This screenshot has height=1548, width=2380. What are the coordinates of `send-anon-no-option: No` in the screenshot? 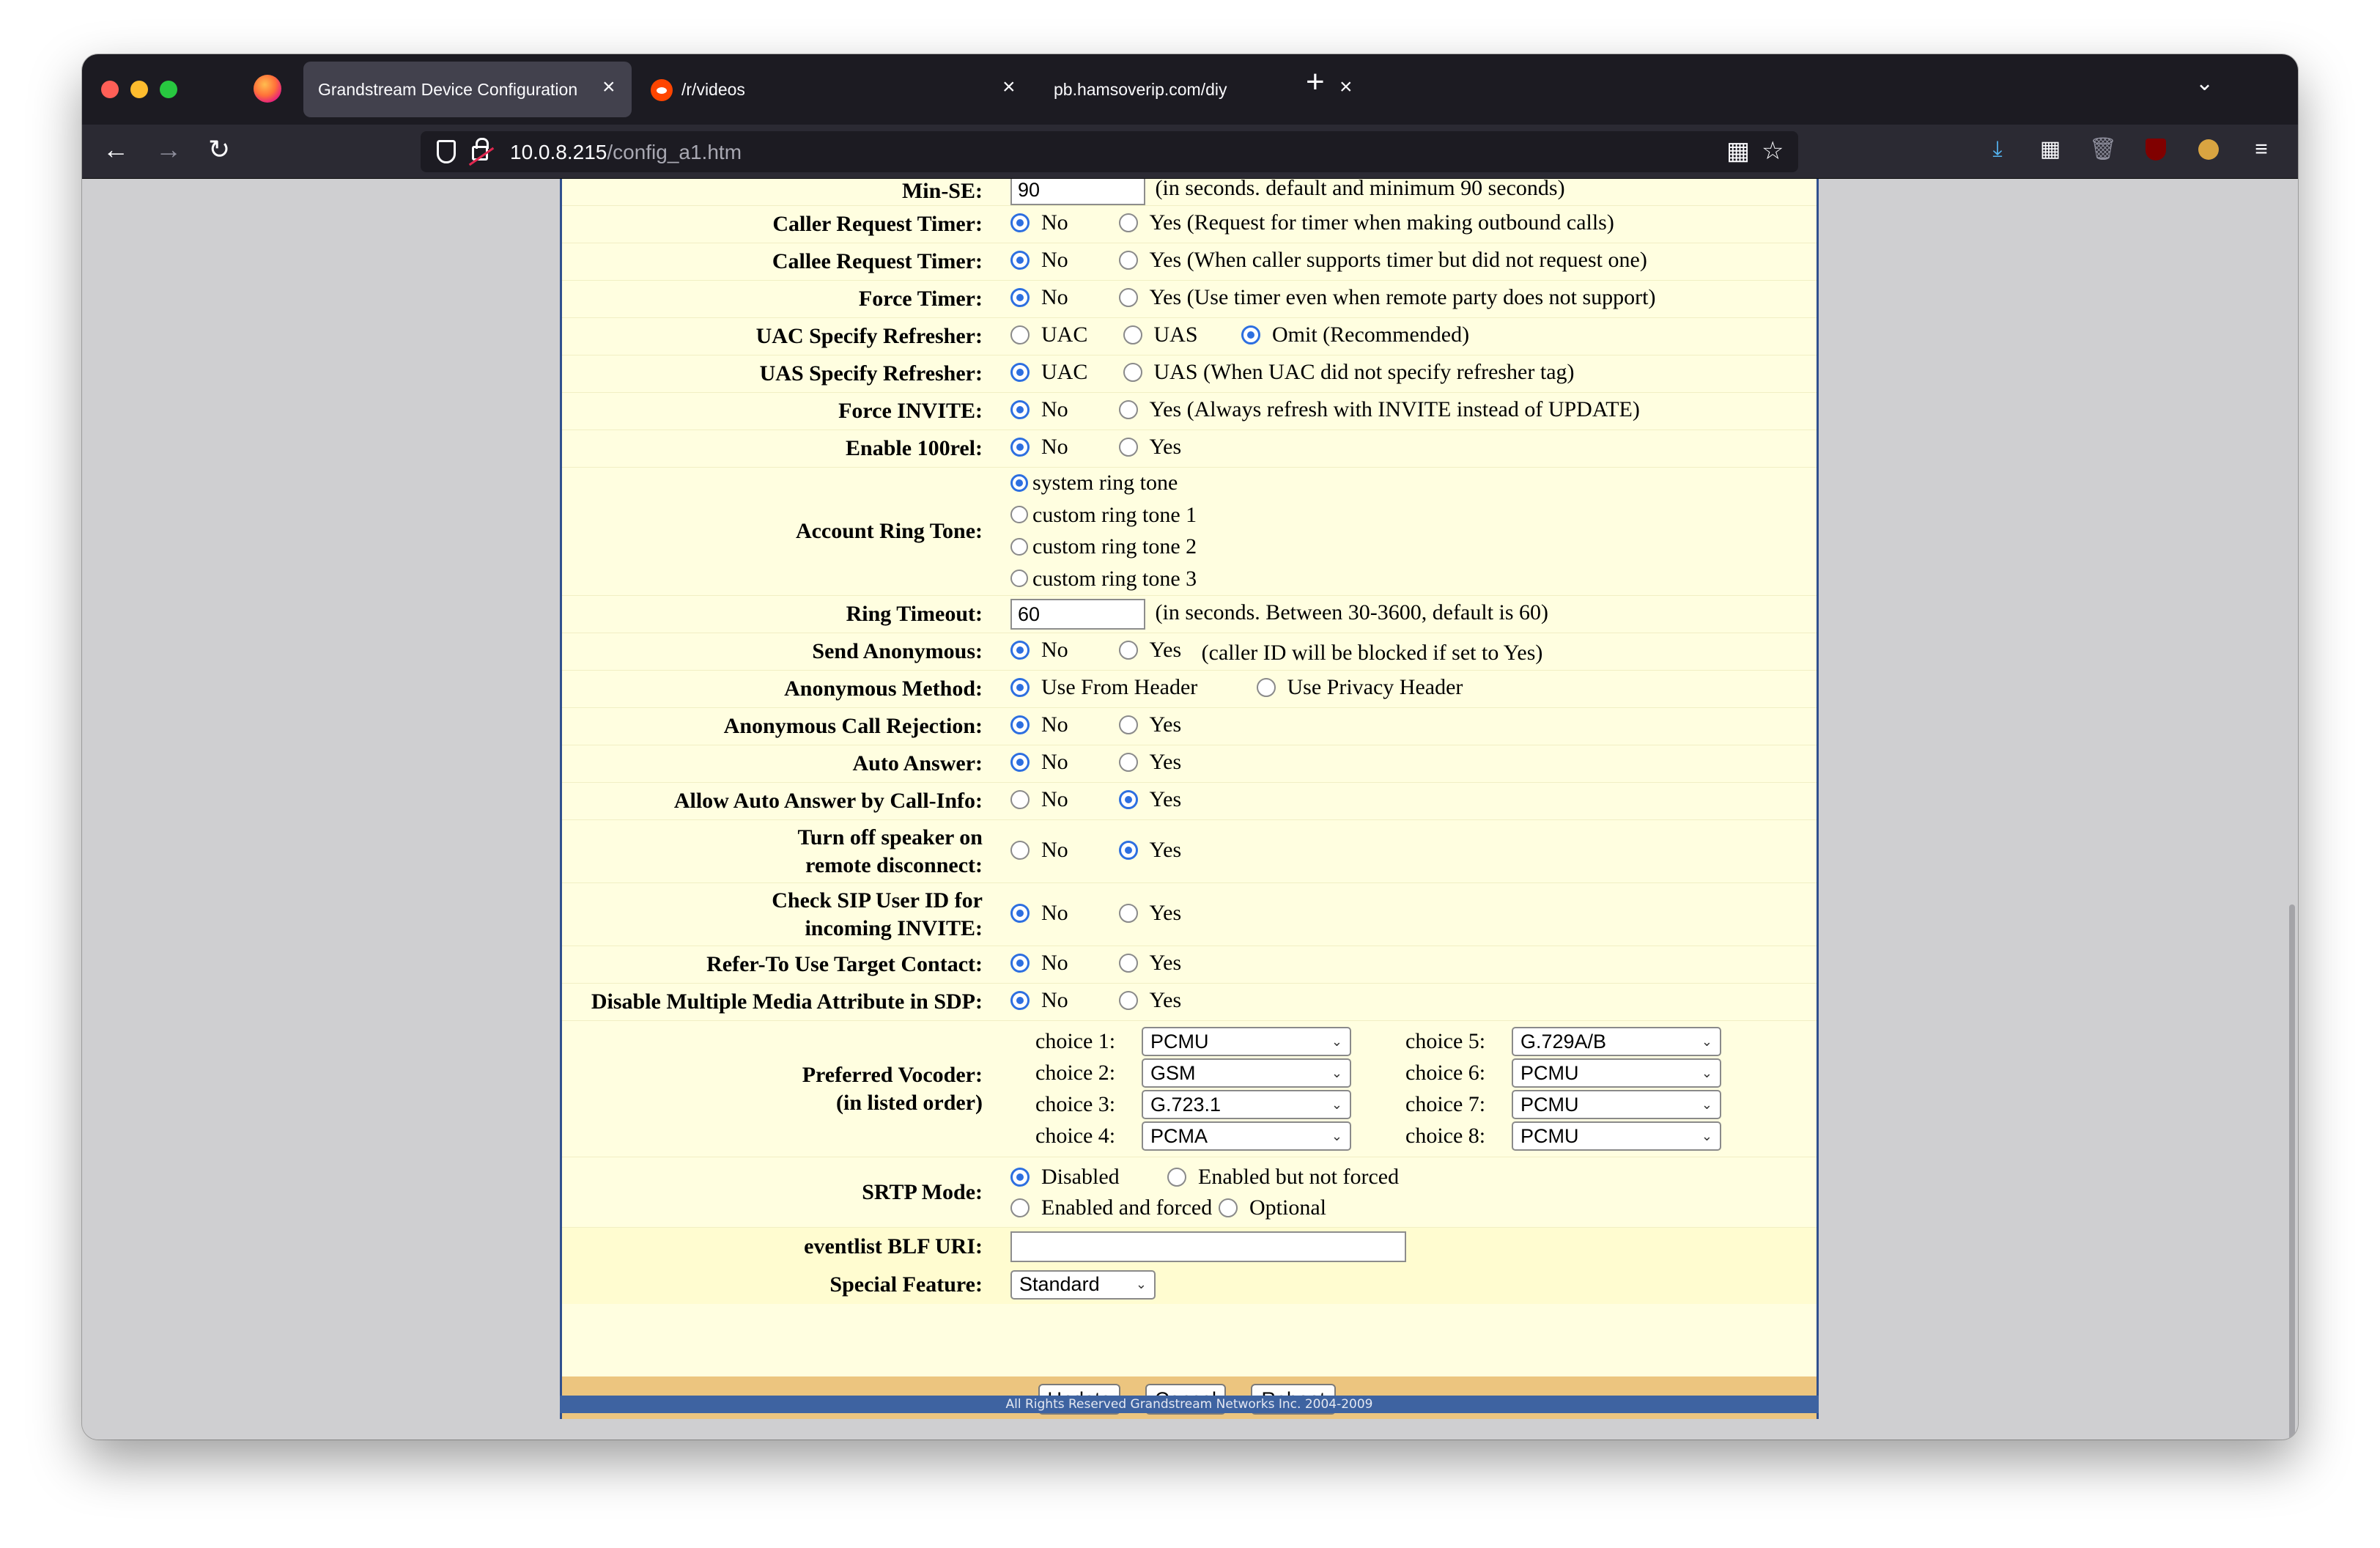 It's located at (1061, 650).